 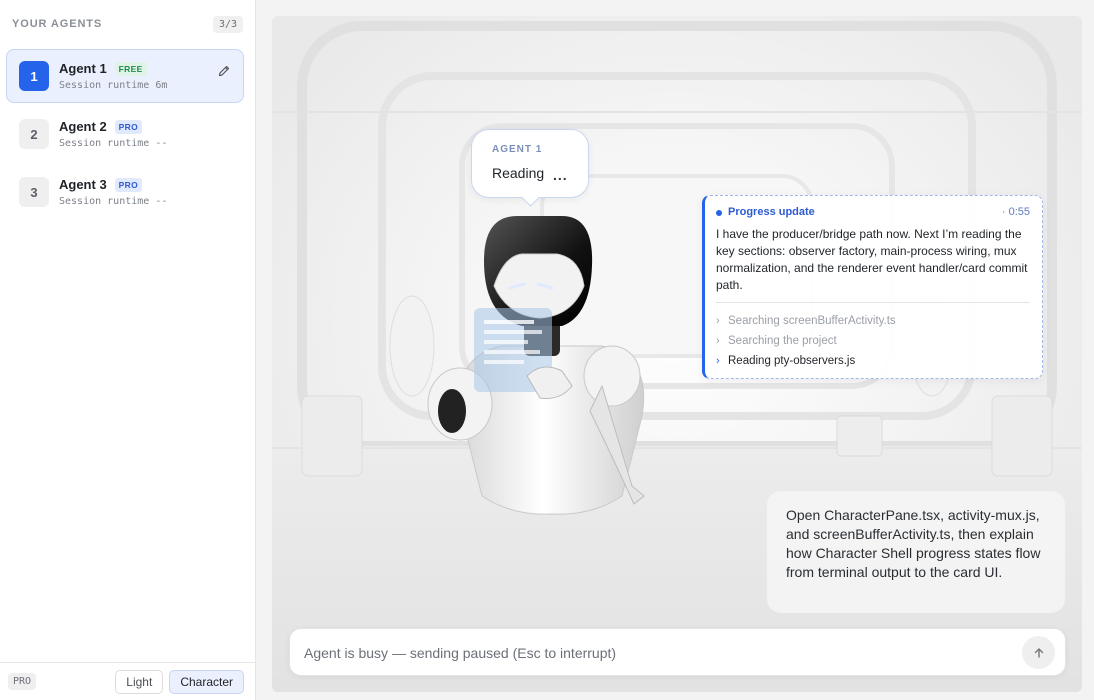 I want to click on agent-item-1: 1 Agent 1 FREE Session runtime 6m, so click(x=125, y=76).